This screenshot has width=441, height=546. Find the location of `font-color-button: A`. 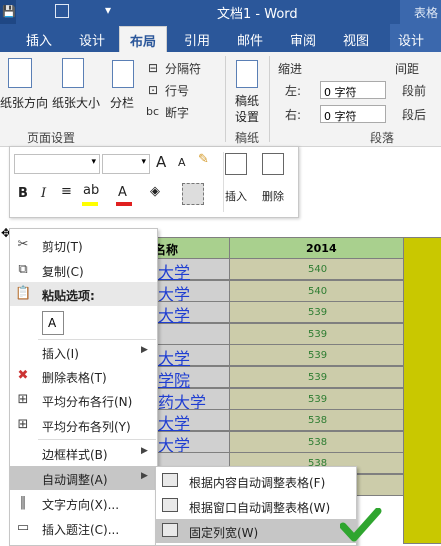

font-color-button: A is located at coordinates (122, 192).